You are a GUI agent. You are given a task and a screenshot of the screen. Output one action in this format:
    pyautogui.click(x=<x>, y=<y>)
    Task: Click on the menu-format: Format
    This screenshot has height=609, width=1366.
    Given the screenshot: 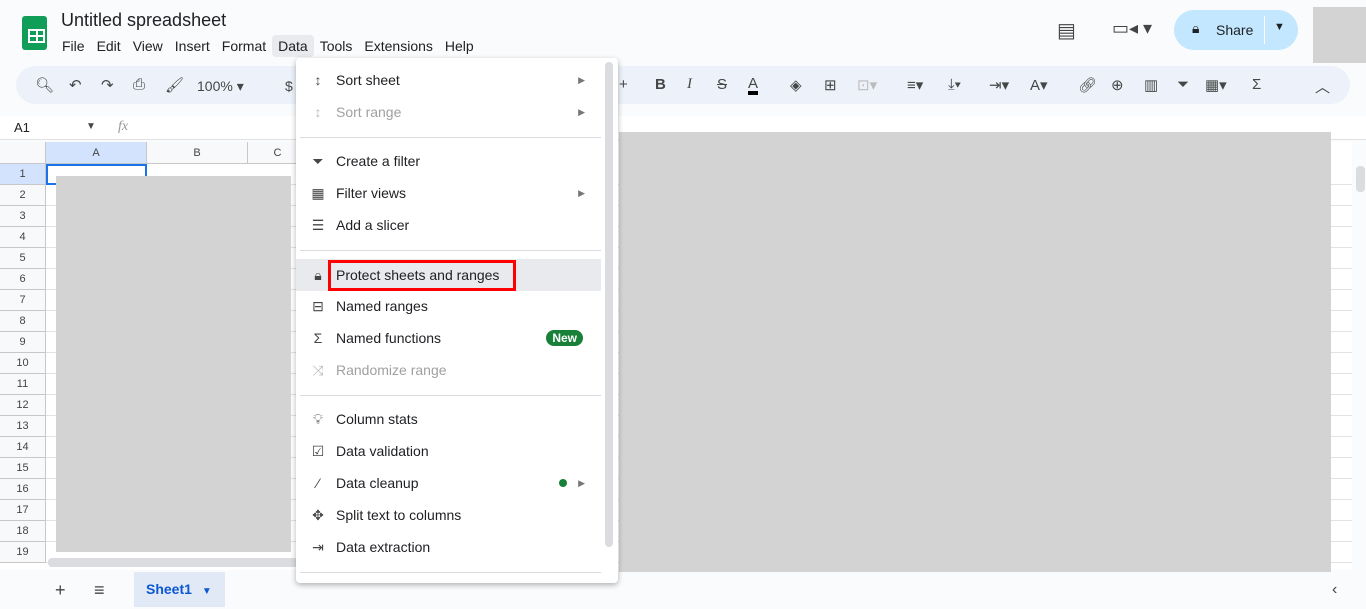 What is the action you would take?
    pyautogui.click(x=244, y=46)
    